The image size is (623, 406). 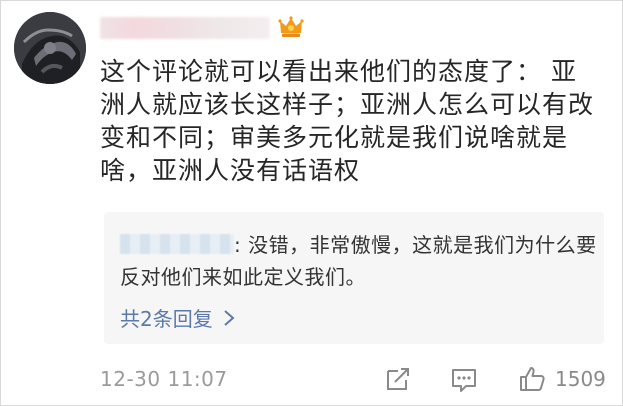 I want to click on reply-text-container: : 没错，非常傲慢，这就是我们为什么要反对他们来如此定义我们。, so click(x=360, y=261).